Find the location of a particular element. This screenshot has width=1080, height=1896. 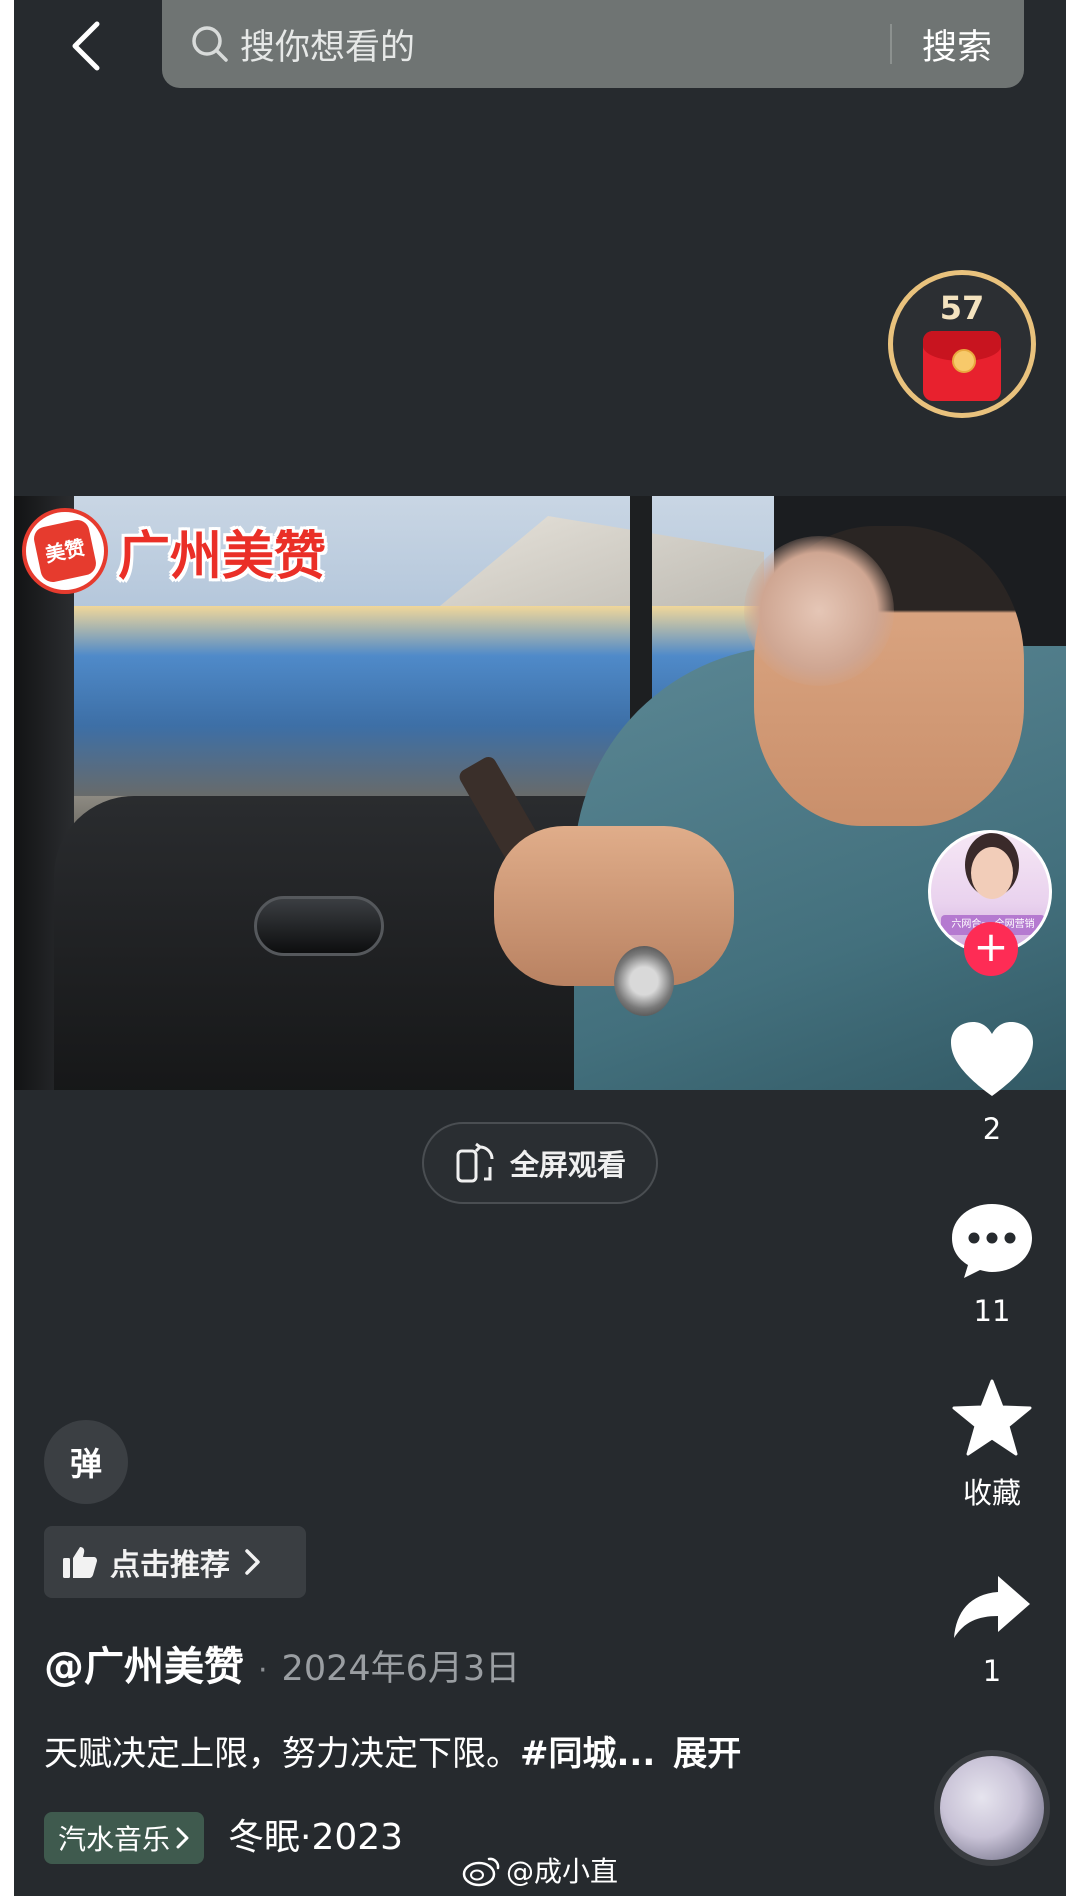

share-arrow-icon is located at coordinates (992, 1607).